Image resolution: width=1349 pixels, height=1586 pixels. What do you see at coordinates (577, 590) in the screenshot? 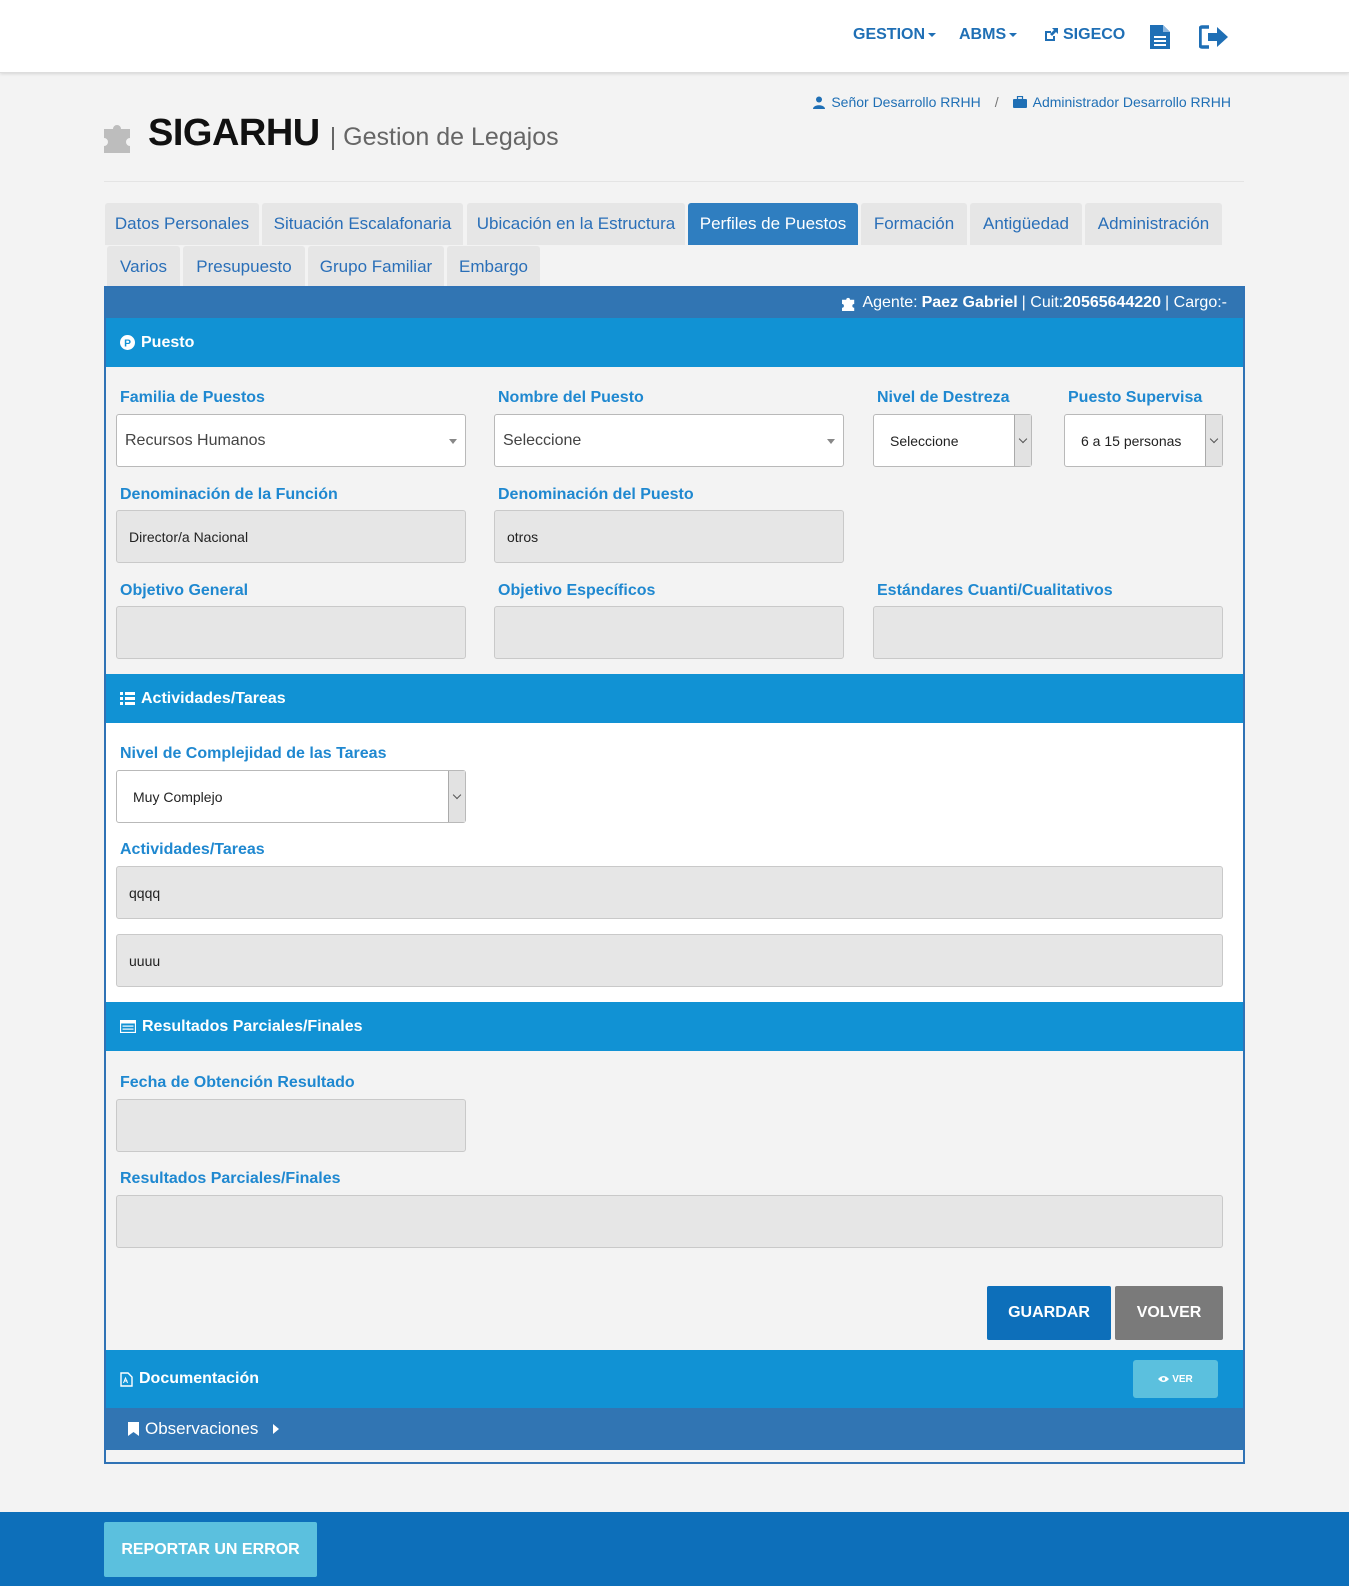
I see `obj-especificos-label: Objetivo Específicos` at bounding box center [577, 590].